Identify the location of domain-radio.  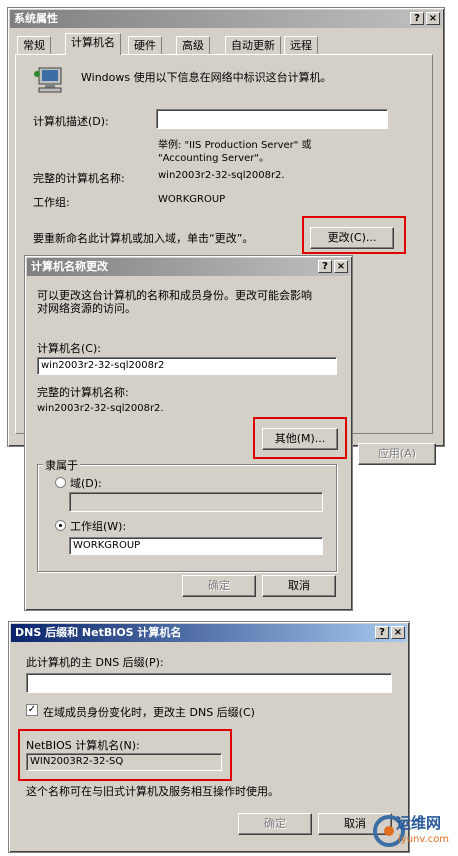
(60, 482).